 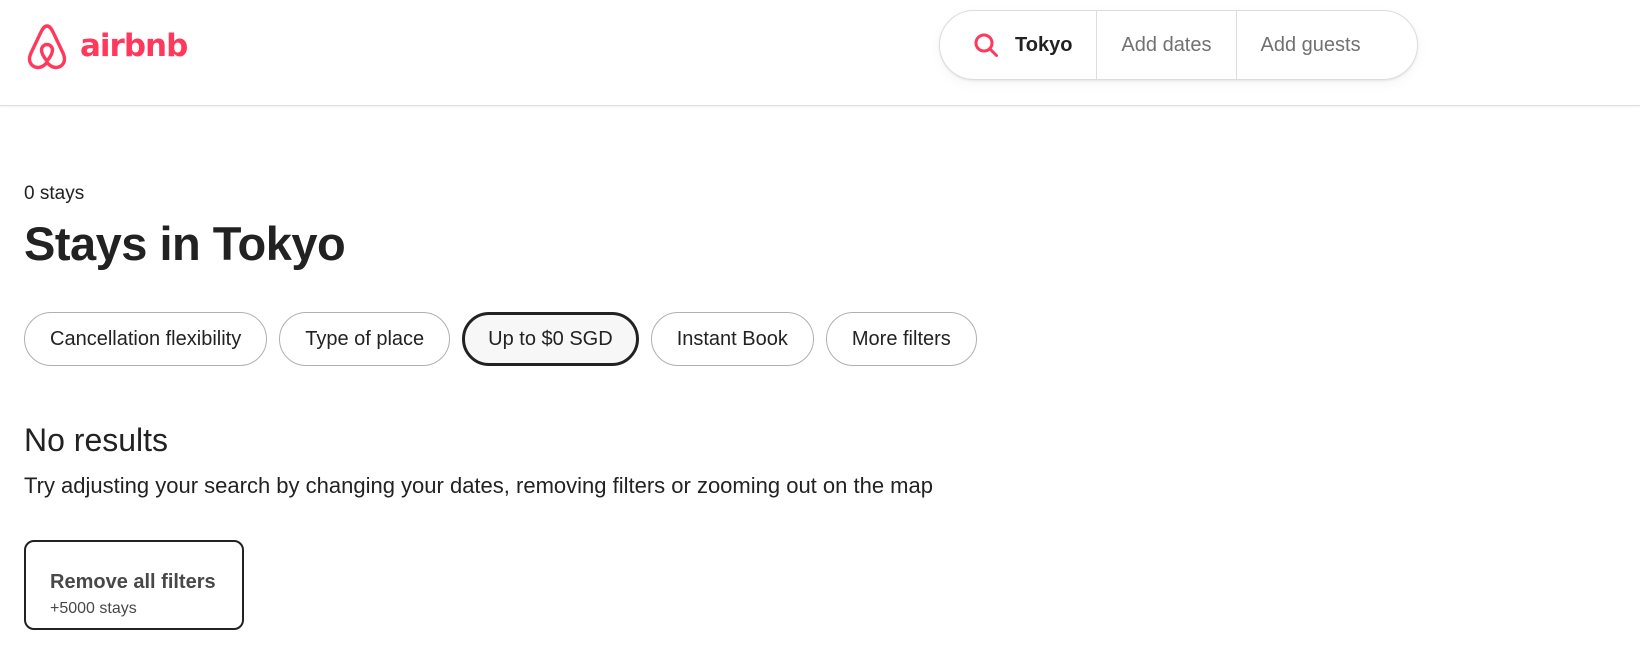 I want to click on search-bar: Tokyo Add dates Add guests, so click(x=1178, y=45).